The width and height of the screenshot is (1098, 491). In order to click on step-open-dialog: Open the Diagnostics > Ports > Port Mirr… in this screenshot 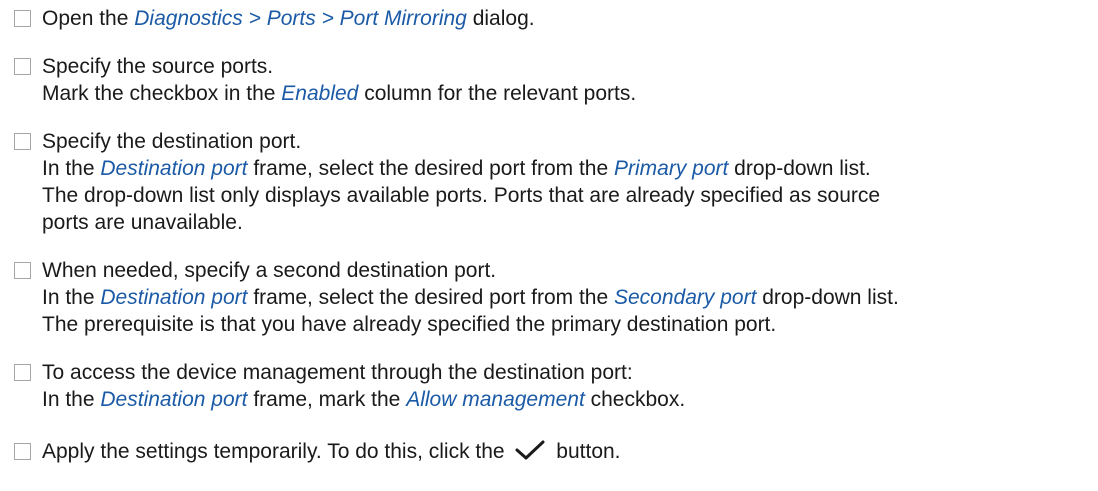, I will do `click(274, 18)`.